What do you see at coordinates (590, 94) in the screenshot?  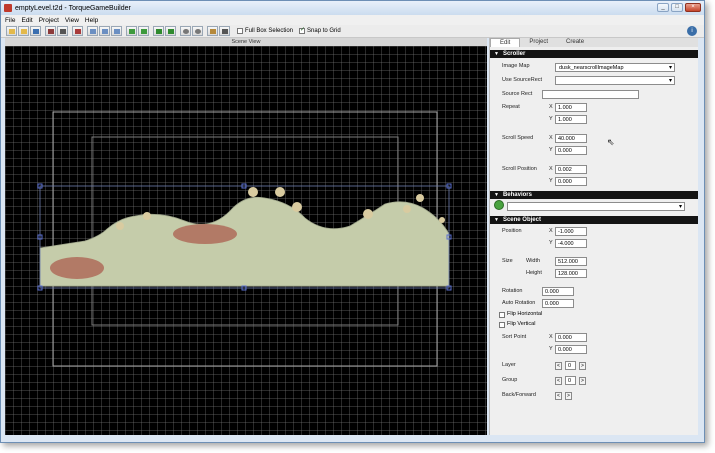 I see `source-rect-input` at bounding box center [590, 94].